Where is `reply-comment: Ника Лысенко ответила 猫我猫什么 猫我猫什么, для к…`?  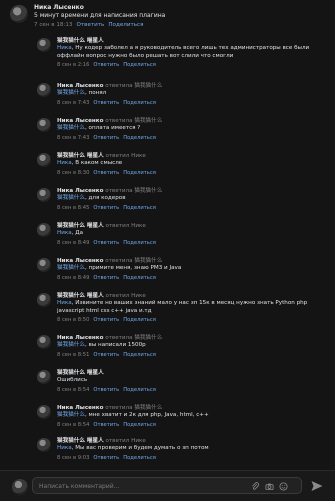 reply-comment: Ника Лысенко ответила 猫我猫什么 猫我猫什么, для к… is located at coordinates (182, 199).